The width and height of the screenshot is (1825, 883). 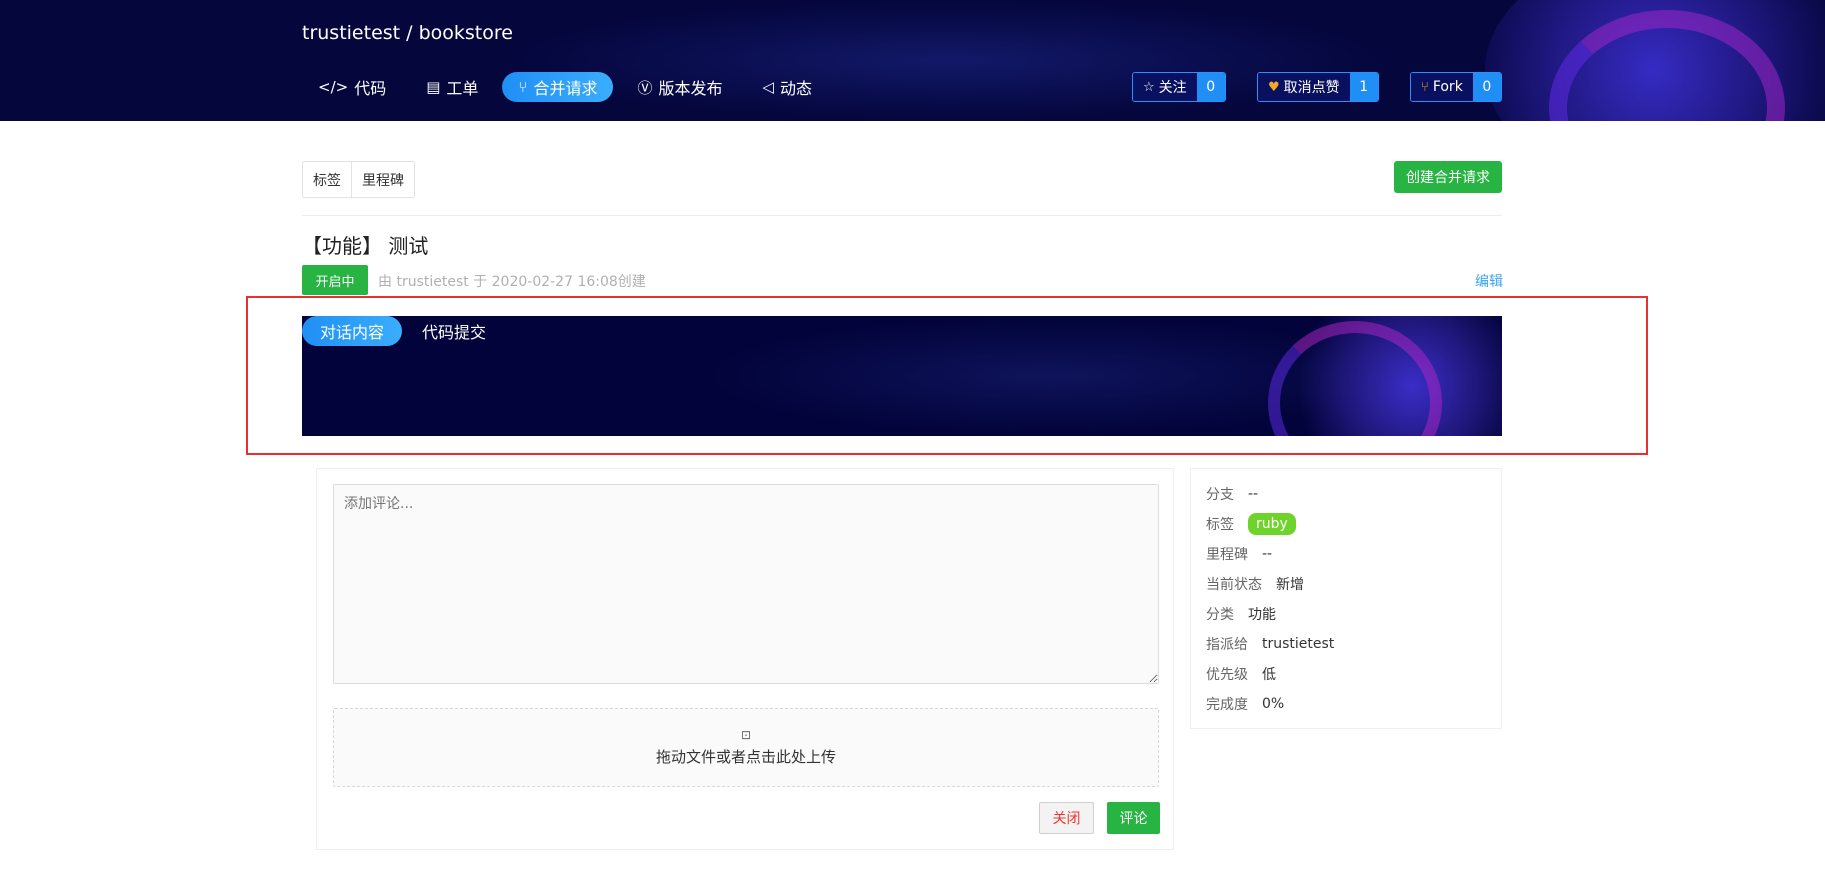 What do you see at coordinates (690, 88) in the screenshot?
I see `nav-label: 版本发布` at bounding box center [690, 88].